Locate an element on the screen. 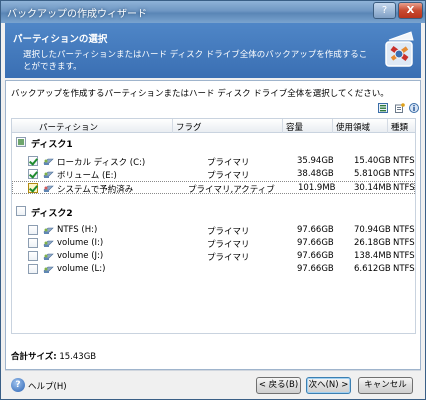 The width and height of the screenshot is (426, 400). partition-name: volume (I:) is located at coordinates (80, 243).